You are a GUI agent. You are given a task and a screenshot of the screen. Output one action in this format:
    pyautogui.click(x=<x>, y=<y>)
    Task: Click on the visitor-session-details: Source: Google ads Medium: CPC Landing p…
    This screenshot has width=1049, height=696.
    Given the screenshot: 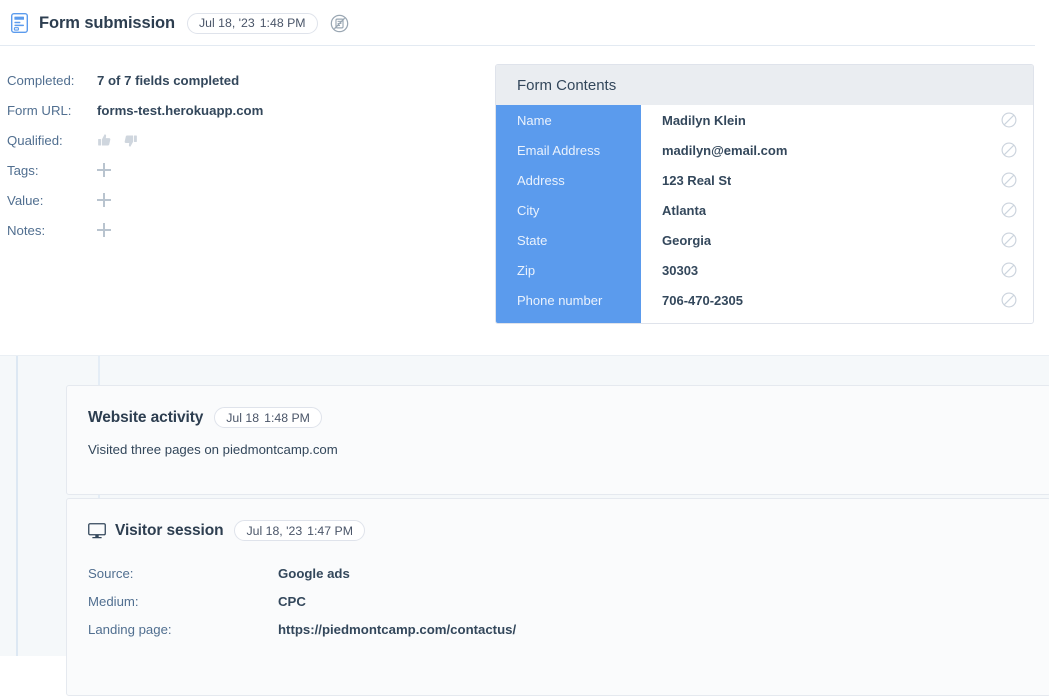 What is the action you would take?
    pyautogui.click(x=558, y=592)
    